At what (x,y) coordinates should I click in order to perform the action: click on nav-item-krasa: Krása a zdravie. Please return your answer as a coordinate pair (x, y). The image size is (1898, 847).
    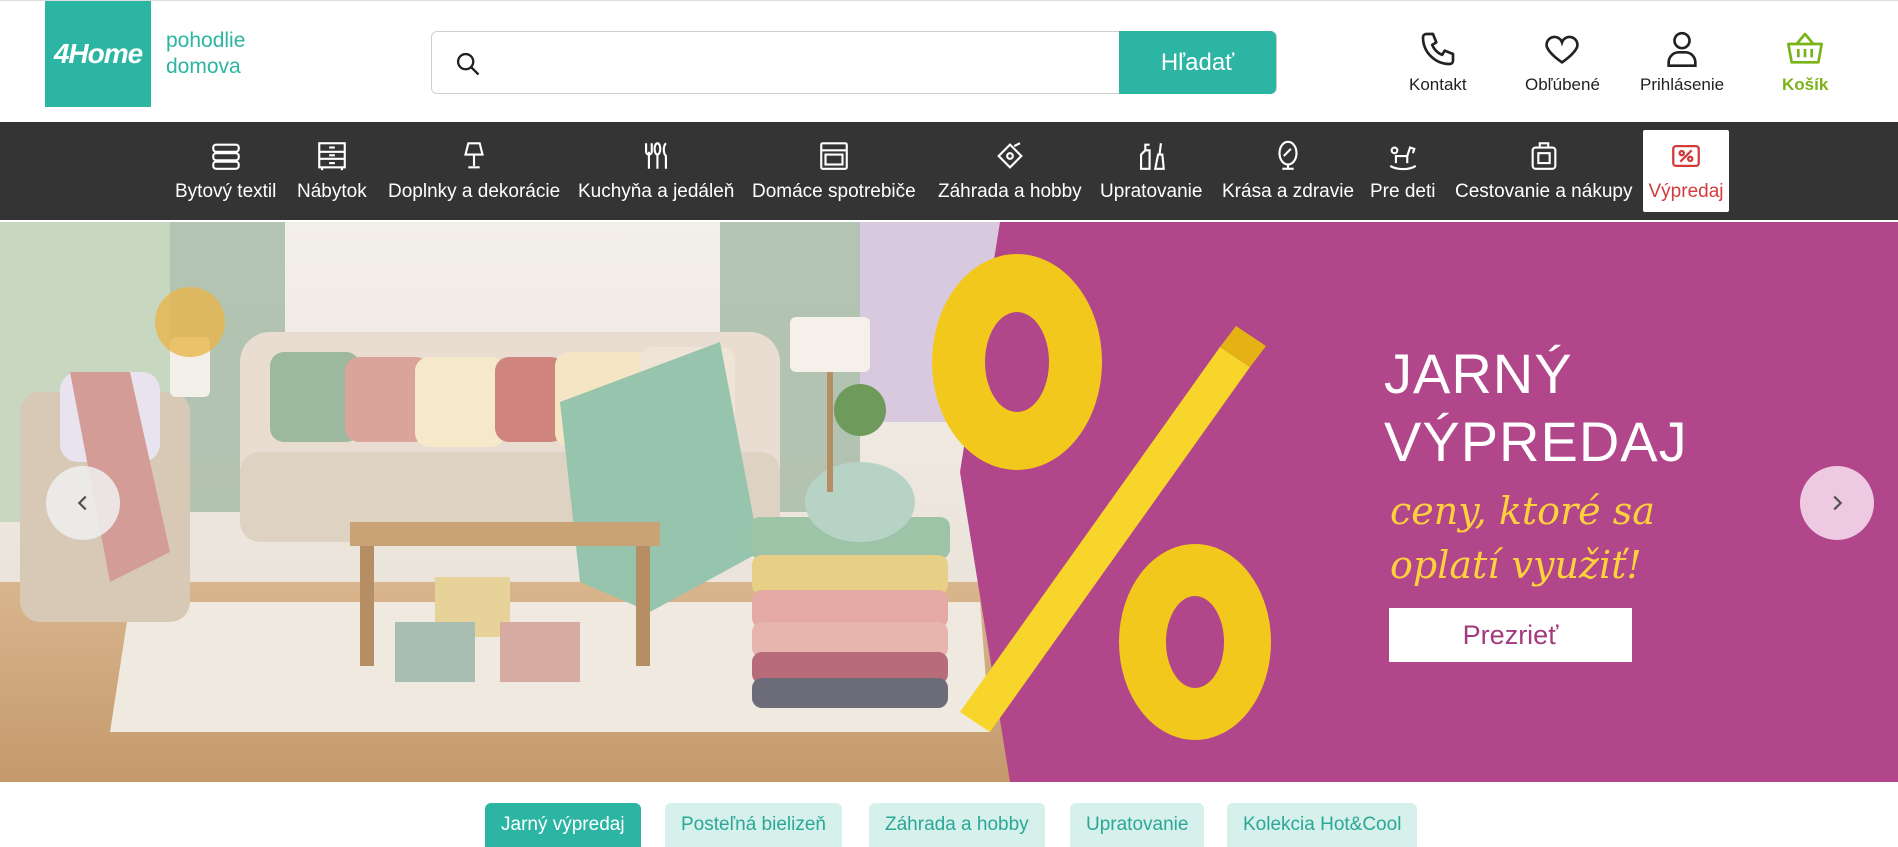
    Looking at the image, I should click on (1288, 171).